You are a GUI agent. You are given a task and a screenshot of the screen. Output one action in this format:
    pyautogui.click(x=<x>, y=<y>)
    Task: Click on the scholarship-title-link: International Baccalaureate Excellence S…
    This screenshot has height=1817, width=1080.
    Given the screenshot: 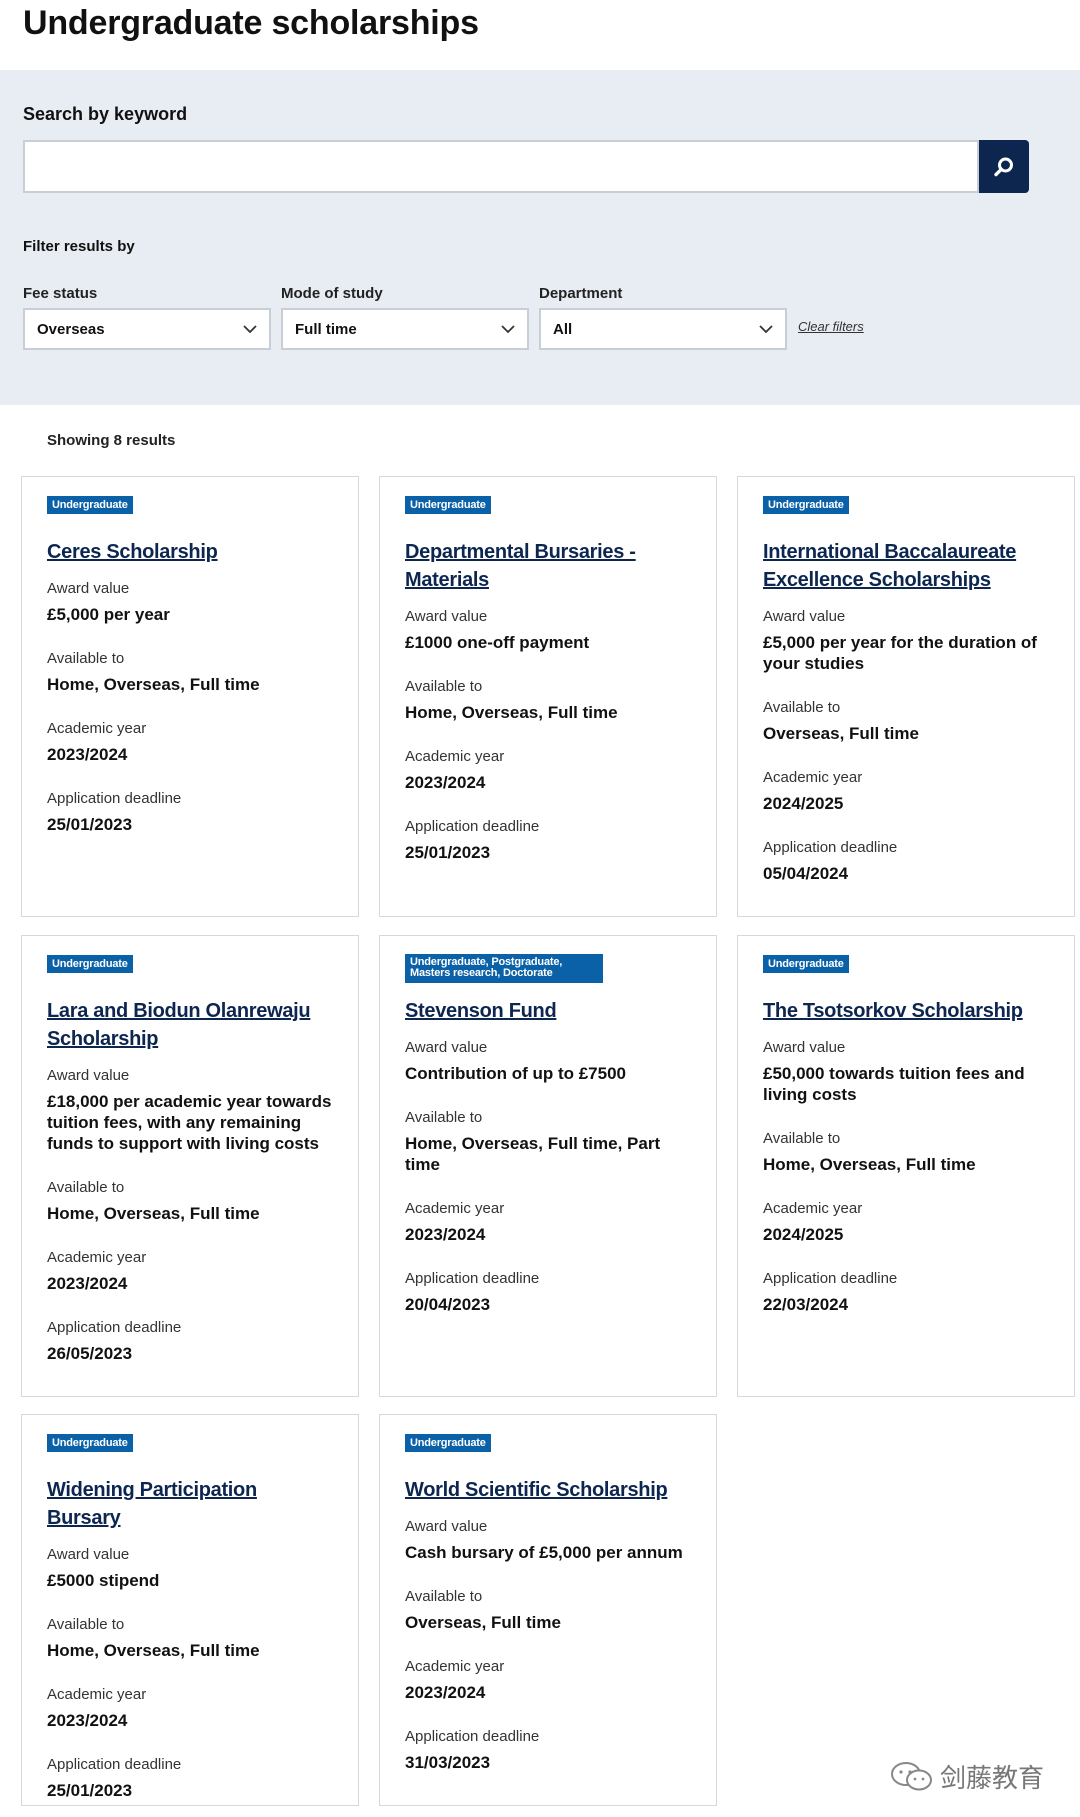 What is the action you would take?
    pyautogui.click(x=906, y=566)
    